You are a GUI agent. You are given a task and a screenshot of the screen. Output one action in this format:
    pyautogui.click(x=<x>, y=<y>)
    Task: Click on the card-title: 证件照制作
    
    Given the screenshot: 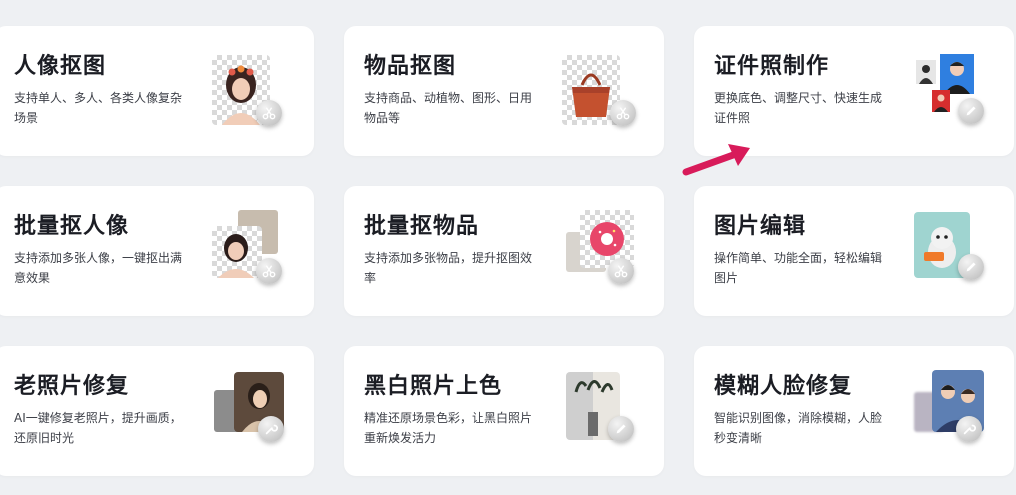 What is the action you would take?
    pyautogui.click(x=772, y=66)
    